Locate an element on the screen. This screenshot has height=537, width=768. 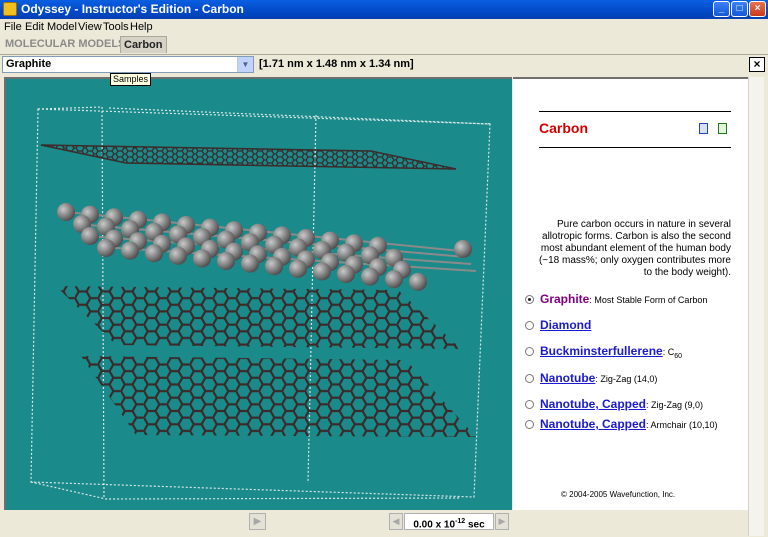
sample-select-value: Graphite is located at coordinates (29, 64).